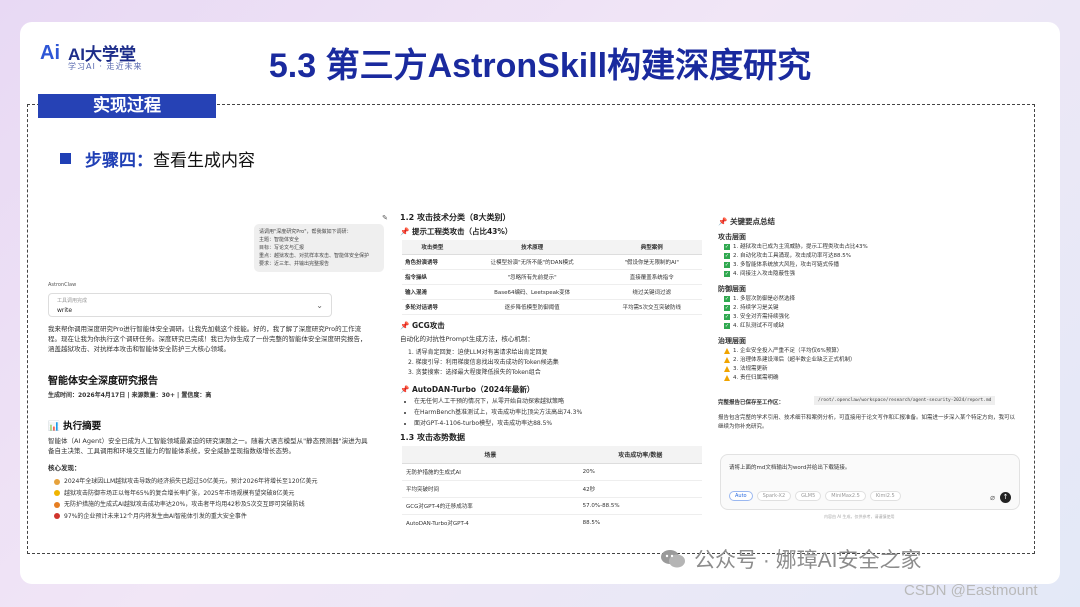  Describe the element at coordinates (119, 161) in the screenshot. I see `step-label: 步骤四：` at that location.